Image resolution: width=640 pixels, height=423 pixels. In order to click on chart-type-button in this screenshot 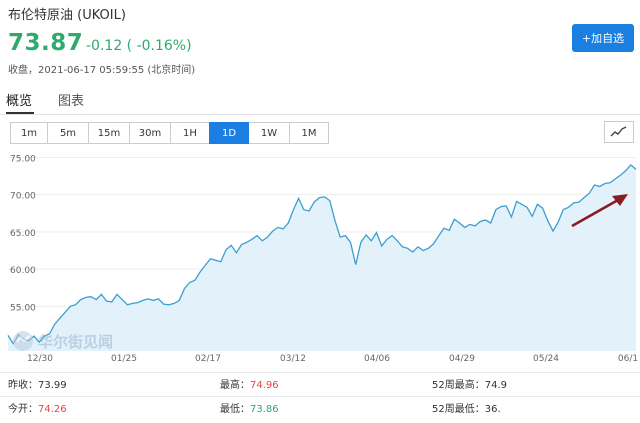, I will do `click(619, 132)`.